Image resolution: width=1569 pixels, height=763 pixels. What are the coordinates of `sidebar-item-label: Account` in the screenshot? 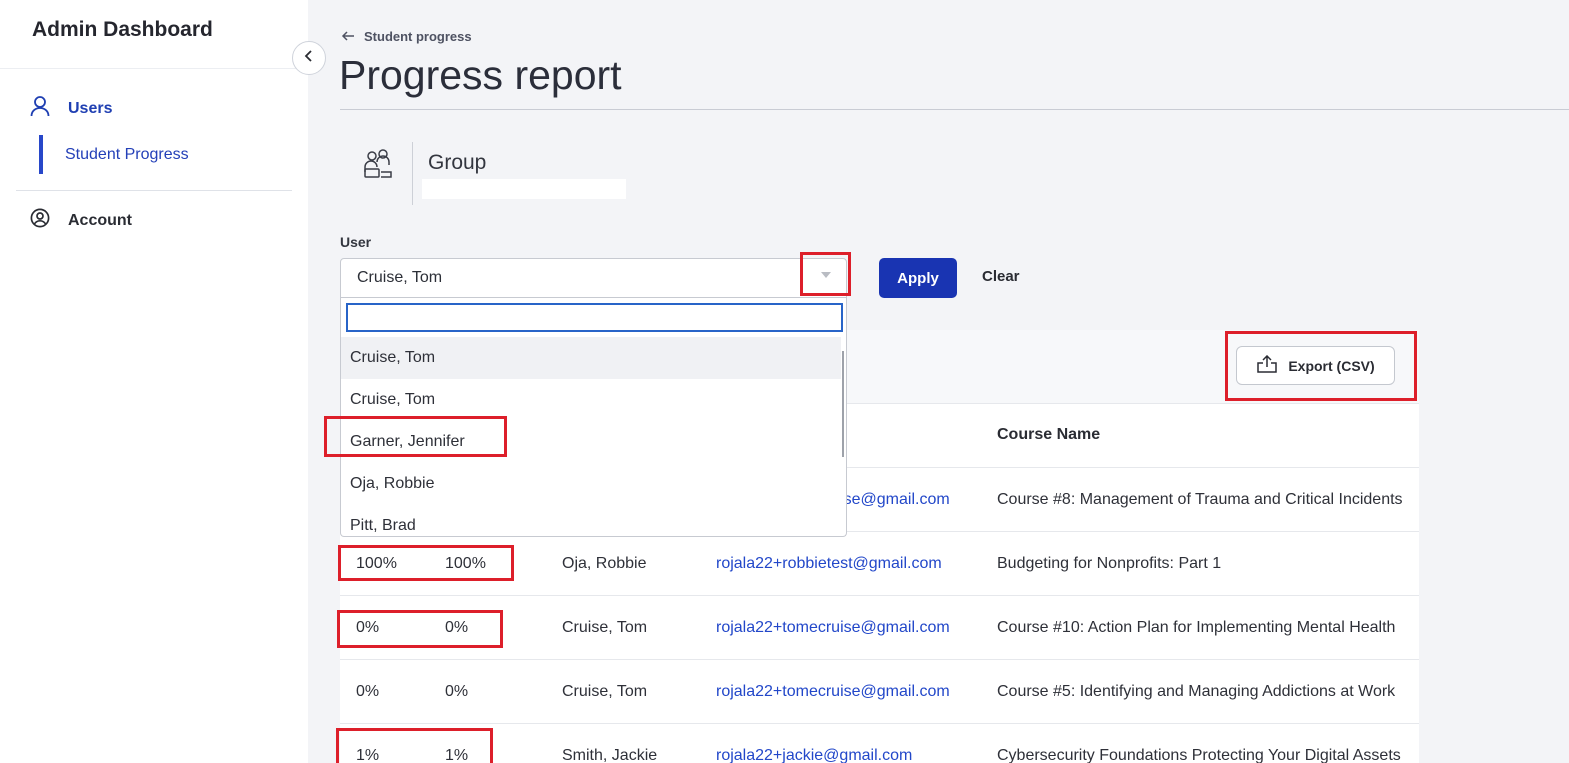 It's located at (100, 220).